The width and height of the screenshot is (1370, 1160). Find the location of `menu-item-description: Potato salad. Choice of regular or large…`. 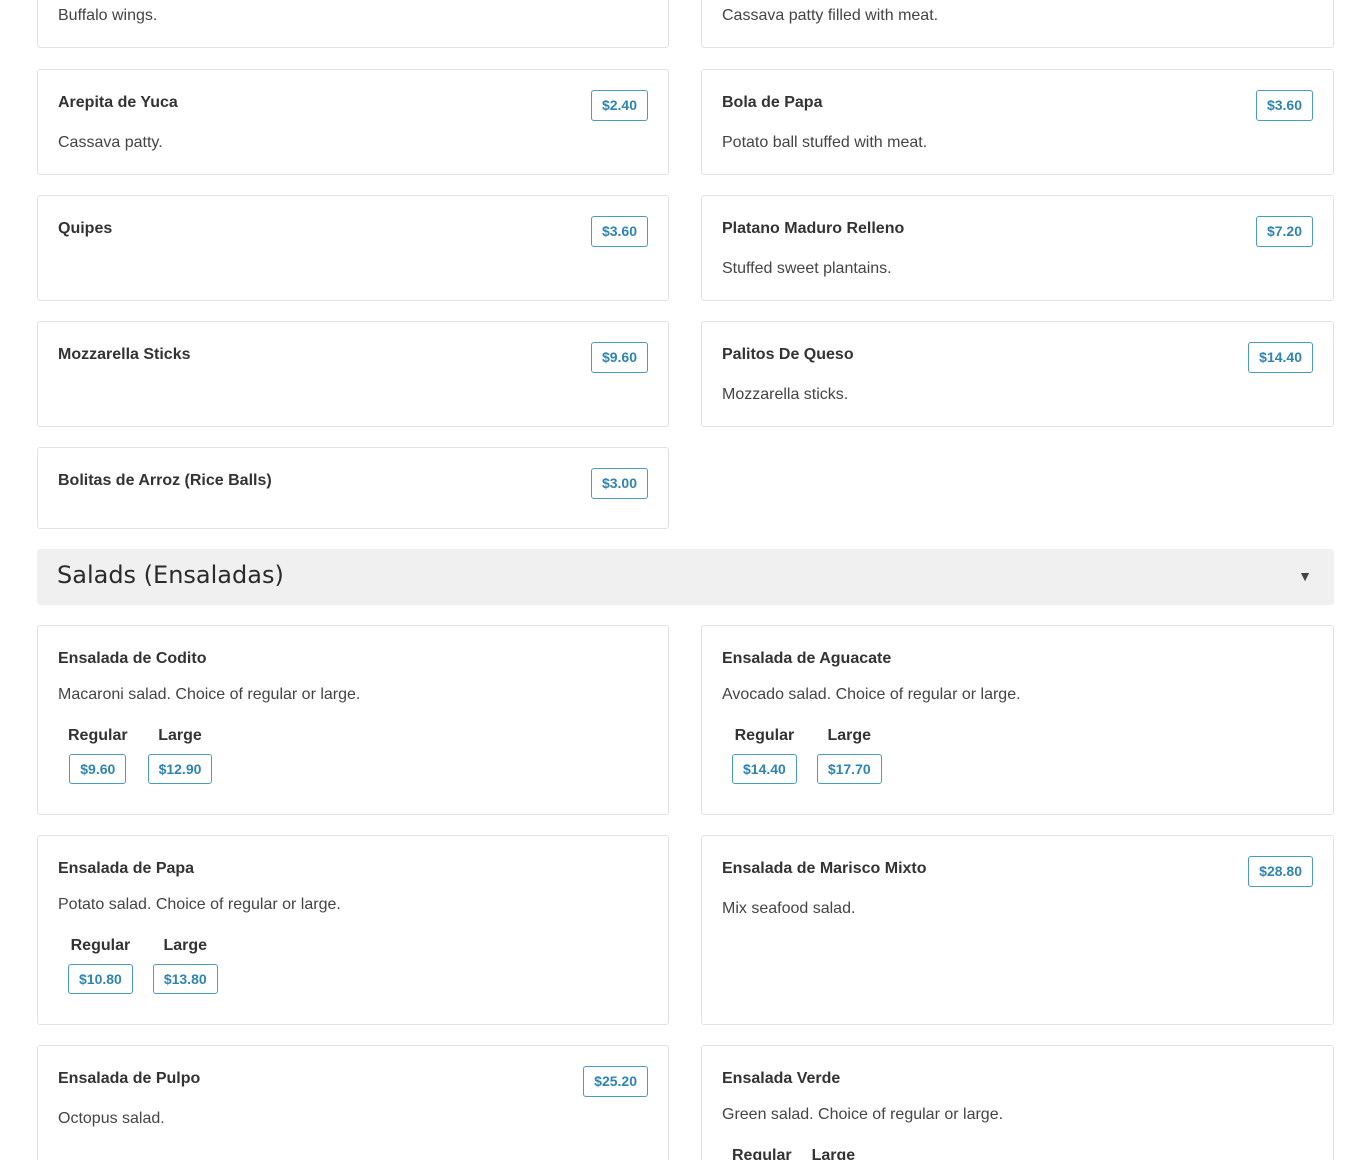

menu-item-description: Potato salad. Choice of regular or large… is located at coordinates (199, 904).